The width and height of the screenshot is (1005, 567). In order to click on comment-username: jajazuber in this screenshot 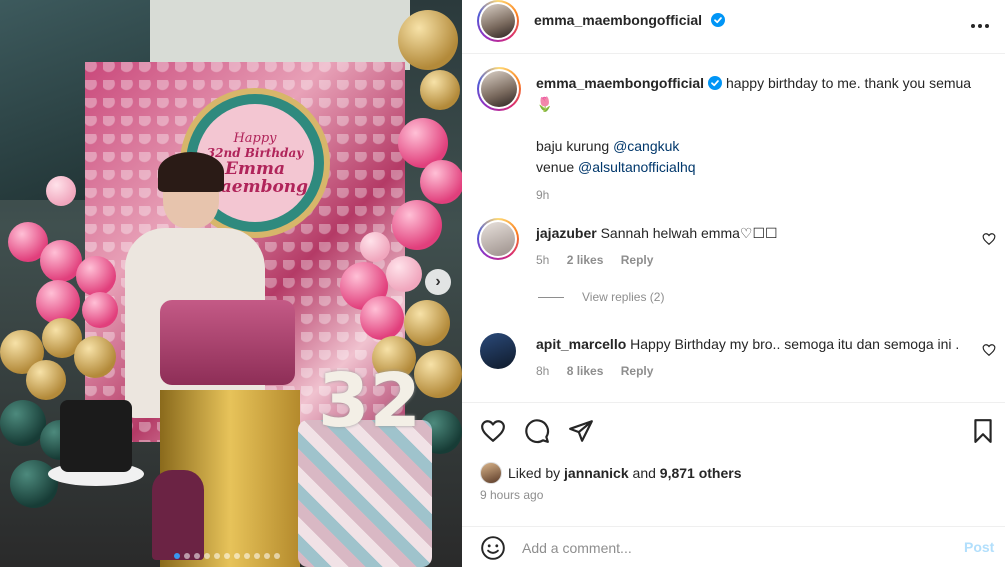, I will do `click(566, 233)`.